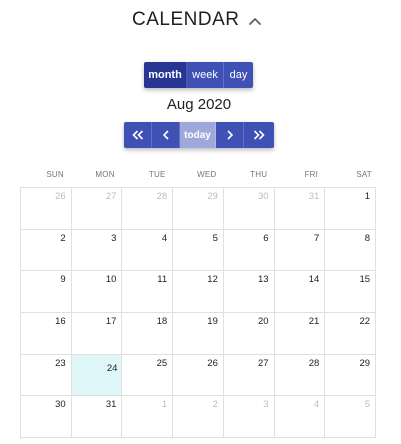 The width and height of the screenshot is (401, 444). What do you see at coordinates (314, 322) in the screenshot?
I see `day-number: 21` at bounding box center [314, 322].